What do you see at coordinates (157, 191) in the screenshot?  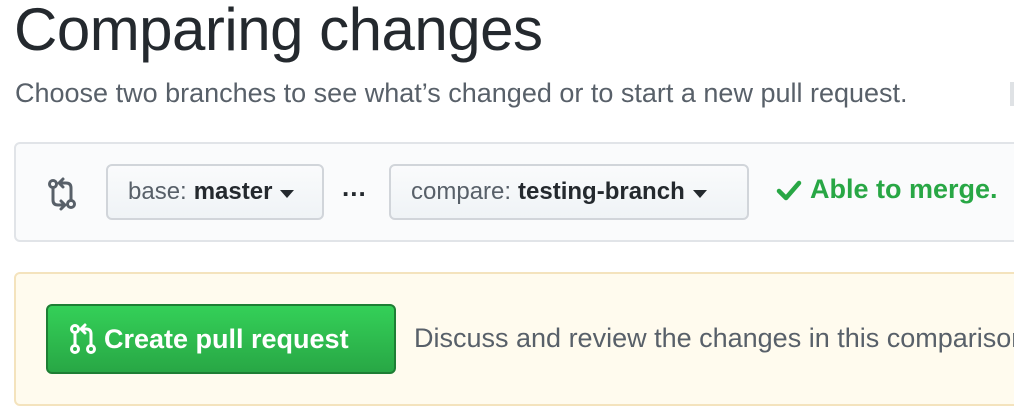 I see `base-prefix: base:` at bounding box center [157, 191].